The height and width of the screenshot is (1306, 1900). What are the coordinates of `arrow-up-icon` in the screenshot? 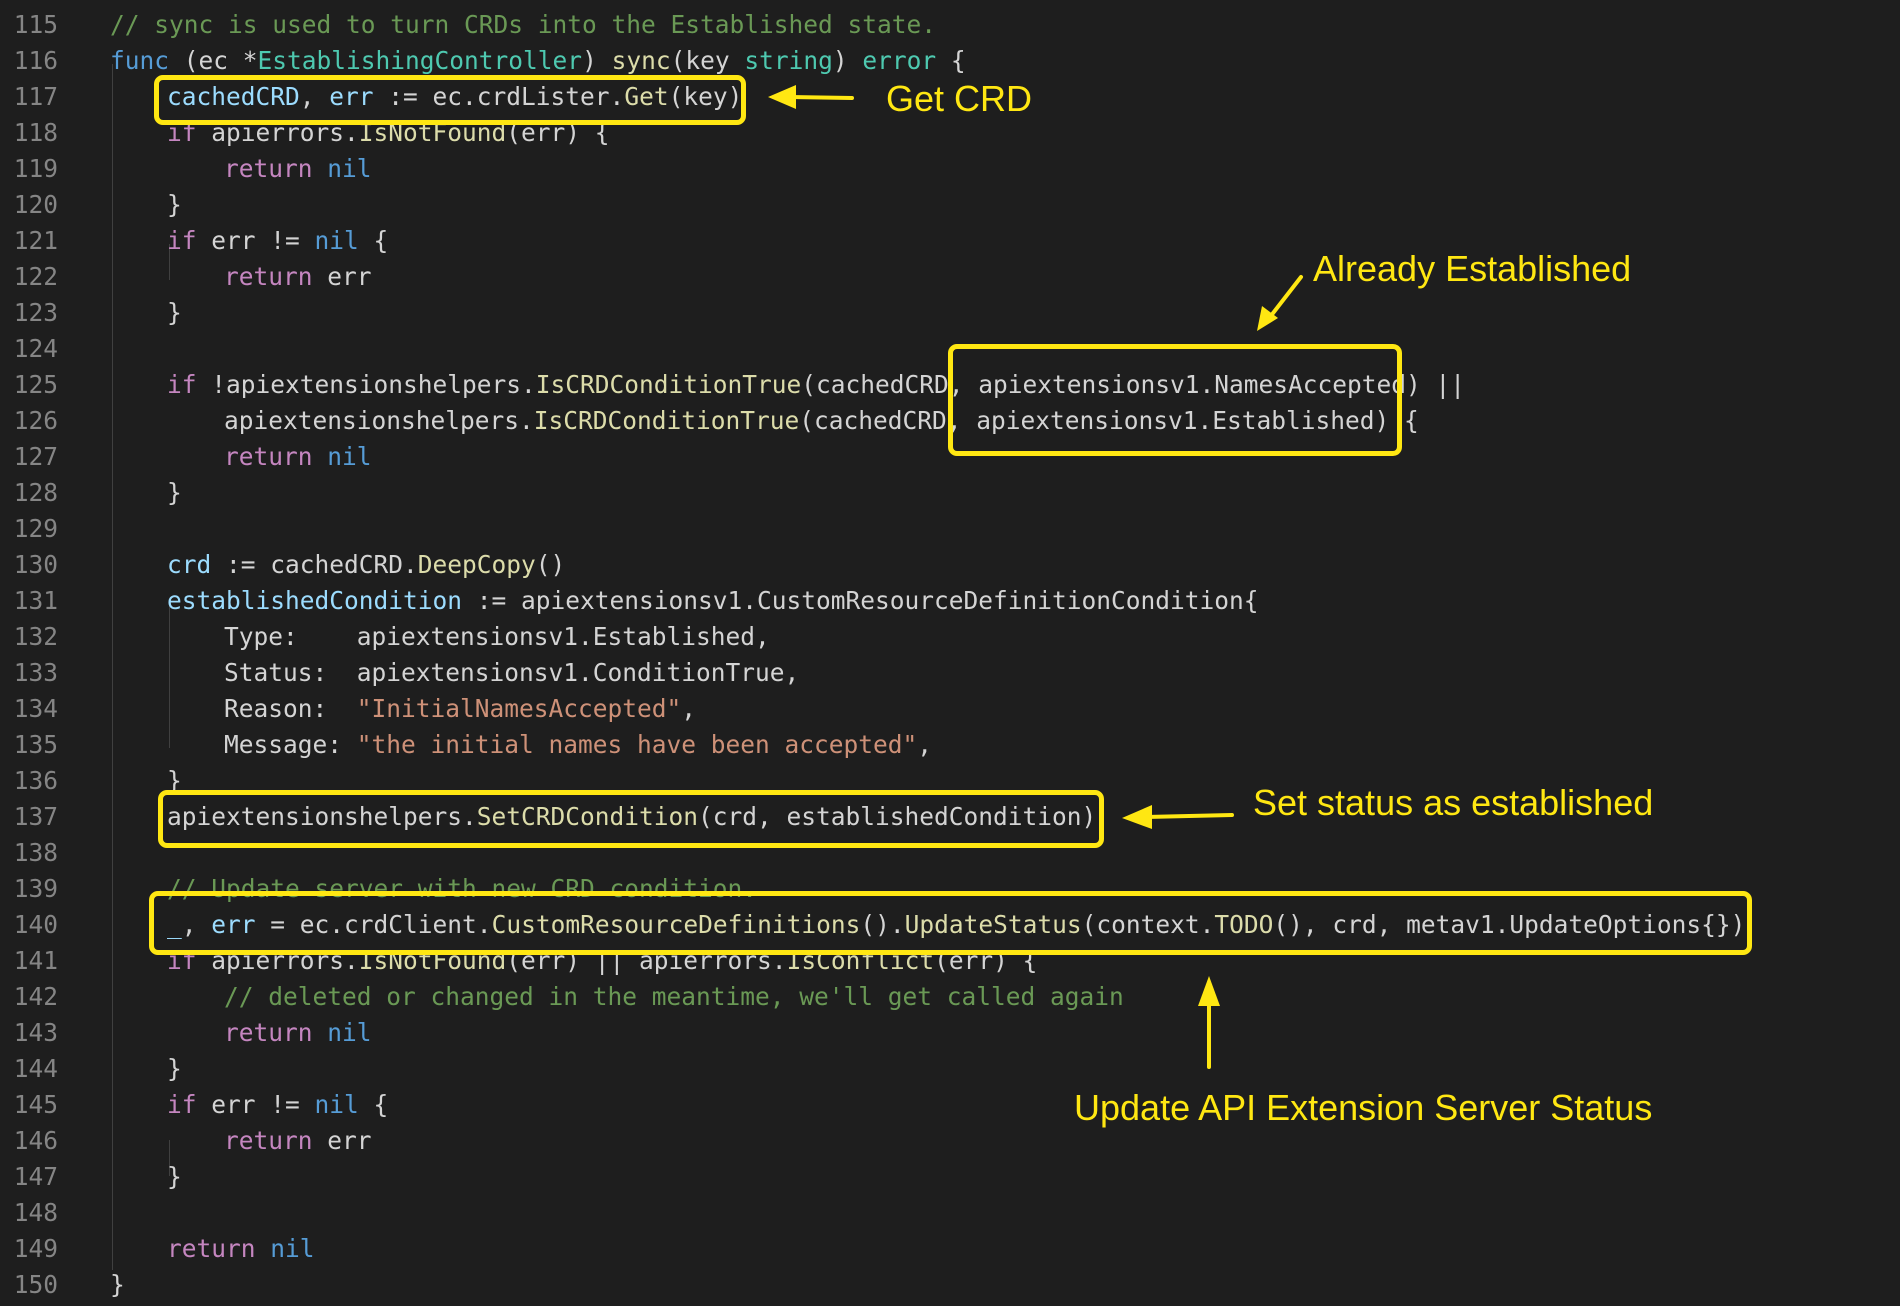 It's located at (1209, 1022).